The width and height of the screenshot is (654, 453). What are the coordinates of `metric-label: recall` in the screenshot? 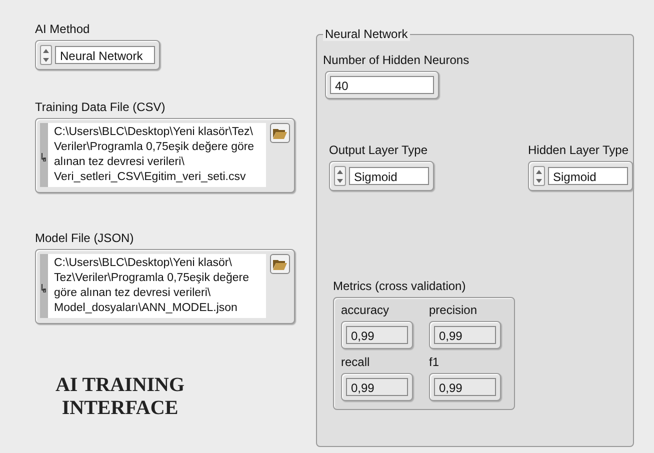 It's located at (356, 362).